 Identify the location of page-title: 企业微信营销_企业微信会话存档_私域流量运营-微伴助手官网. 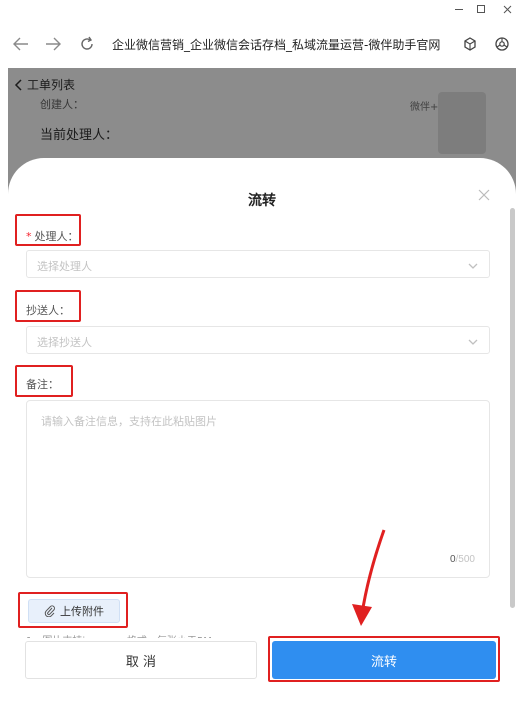
(276, 45).